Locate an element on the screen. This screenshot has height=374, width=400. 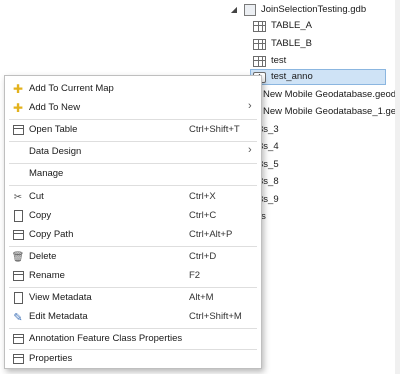
menu-shortcut: Ctrl+X is located at coordinates (202, 196).